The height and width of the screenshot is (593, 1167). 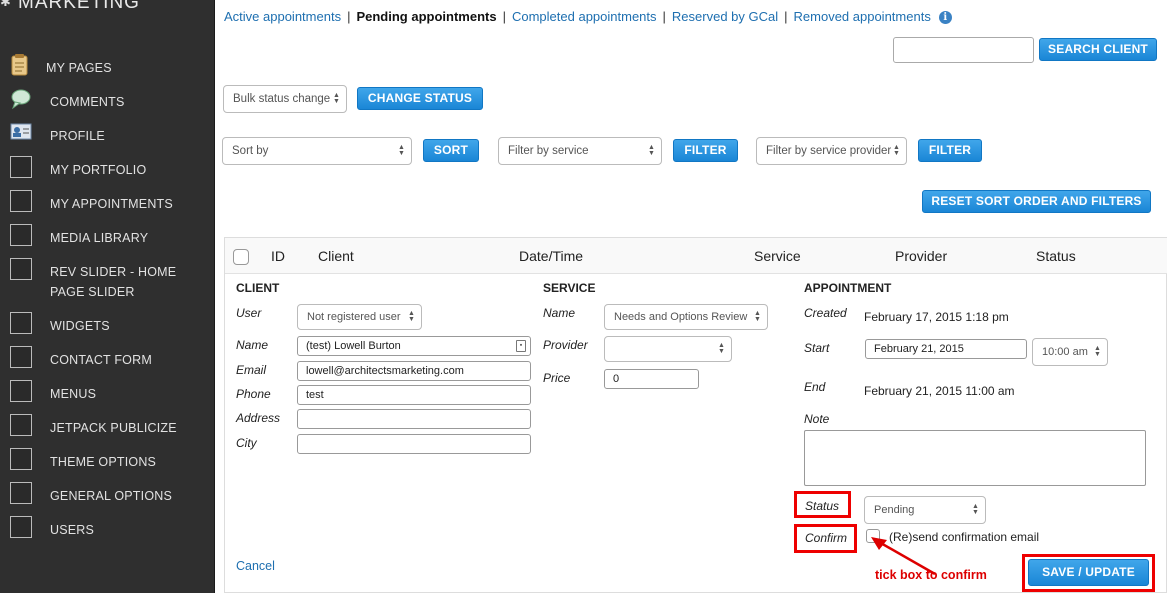 I want to click on sidebar-item-contact-form: CONTACT FORM, so click(x=107, y=358).